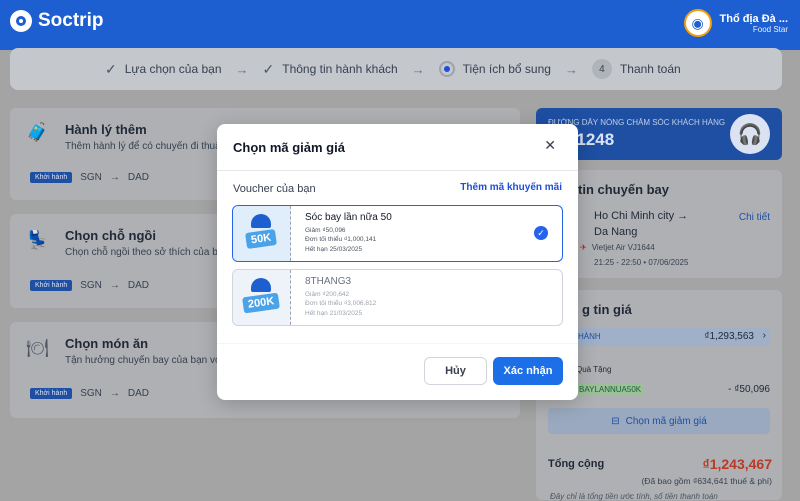 This screenshot has width=800, height=501. I want to click on card-title: Chọn chỗ ngồi, so click(110, 235).